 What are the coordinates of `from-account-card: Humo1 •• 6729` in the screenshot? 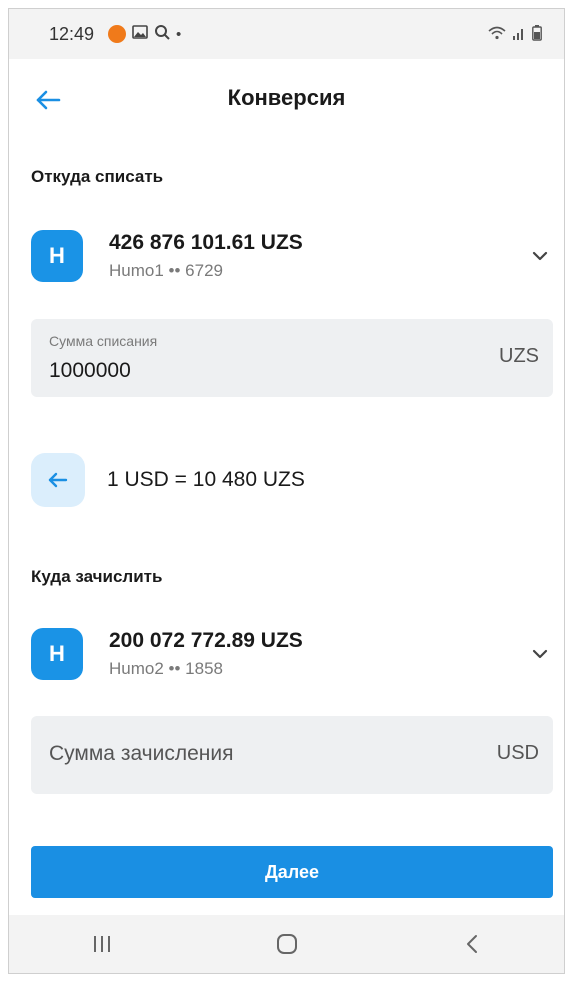 It's located at (206, 271).